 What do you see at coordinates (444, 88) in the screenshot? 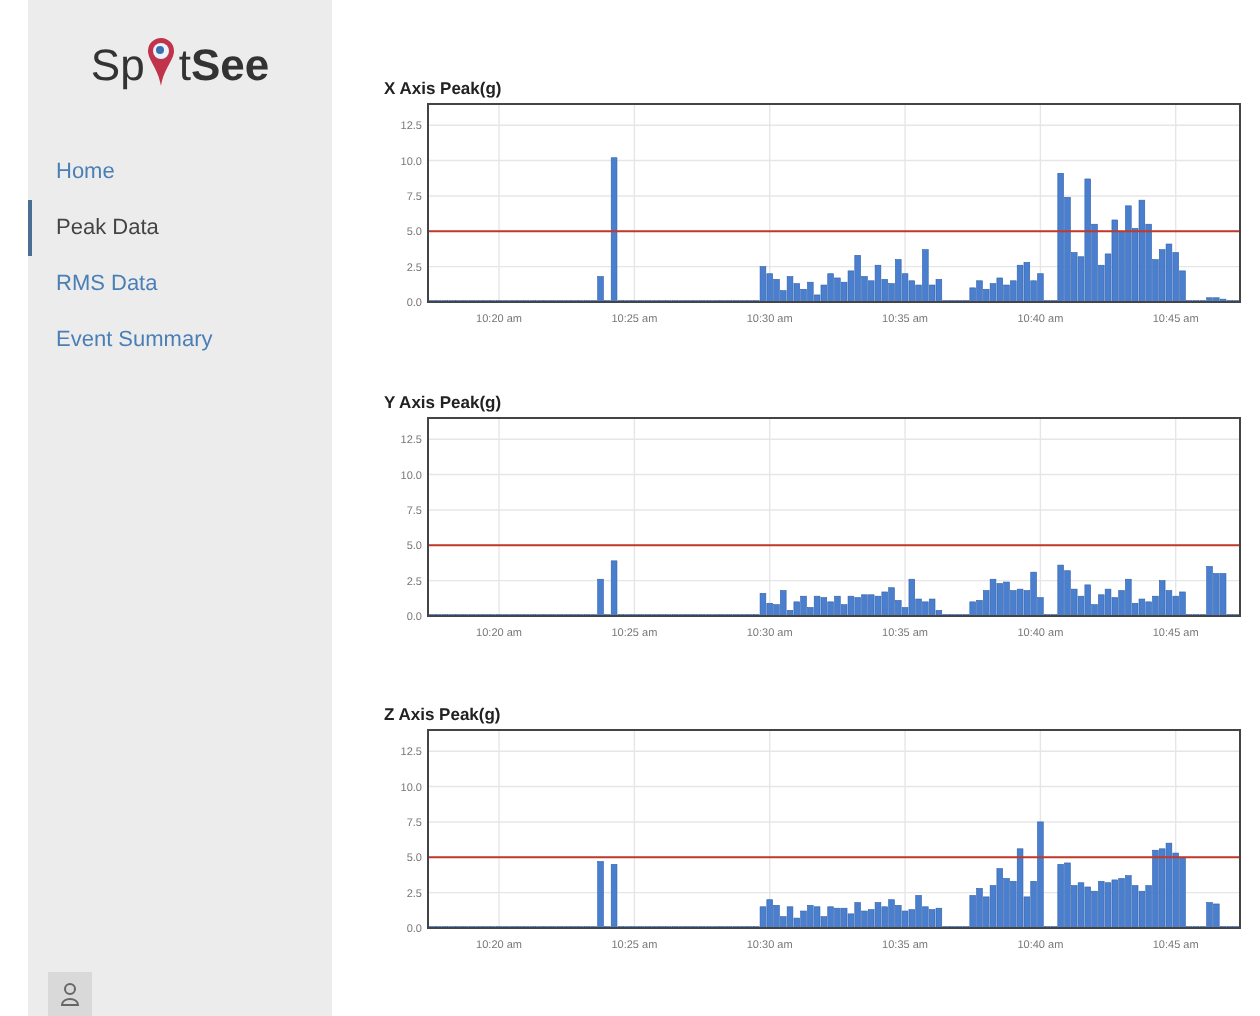
I see `chart-title: X Axis Peak(g)` at bounding box center [444, 88].